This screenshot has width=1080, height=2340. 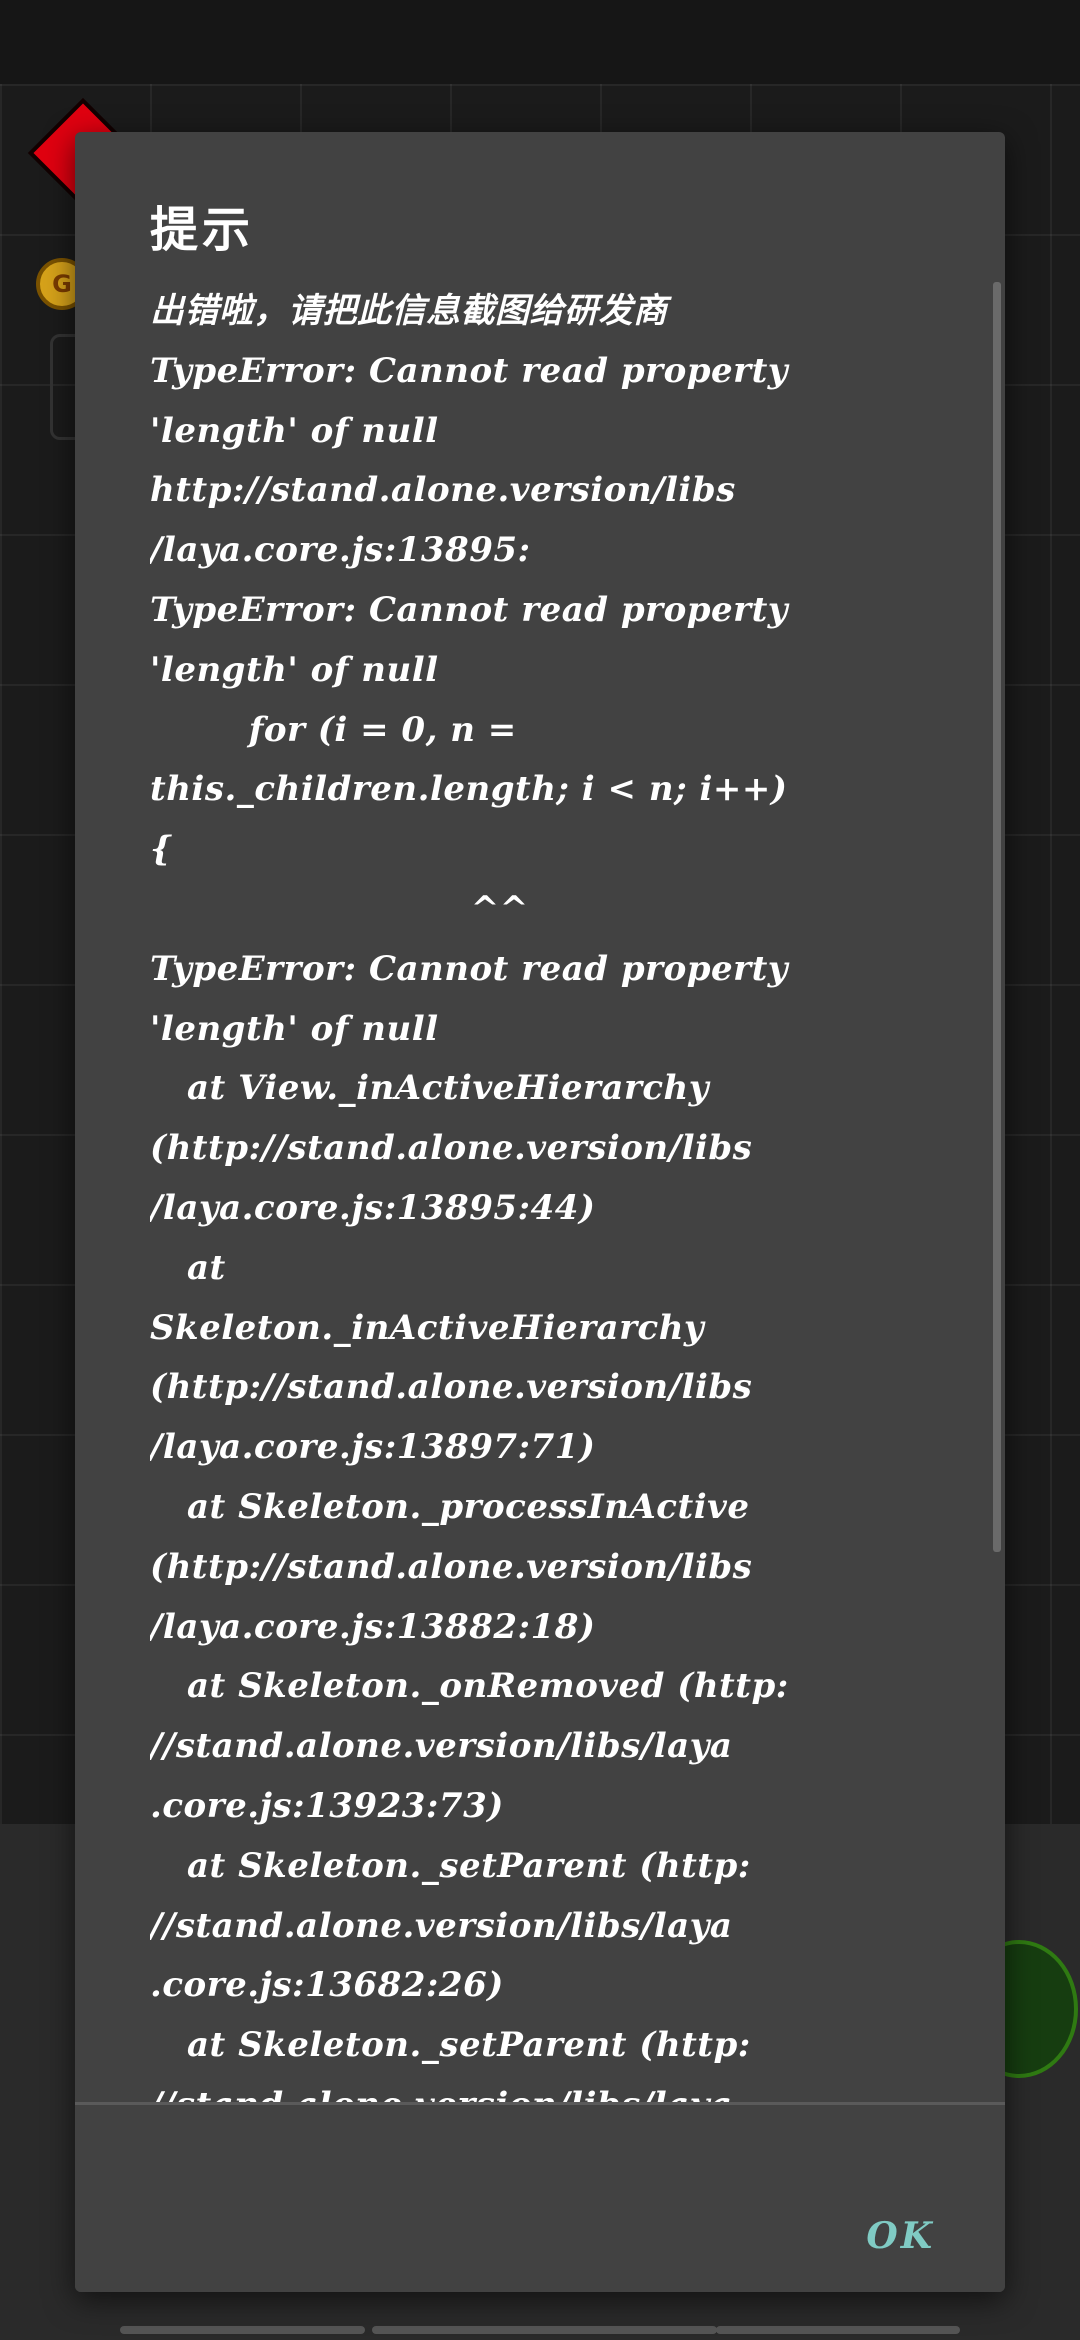 What do you see at coordinates (202, 230) in the screenshot?
I see `dialog-title: 提示` at bounding box center [202, 230].